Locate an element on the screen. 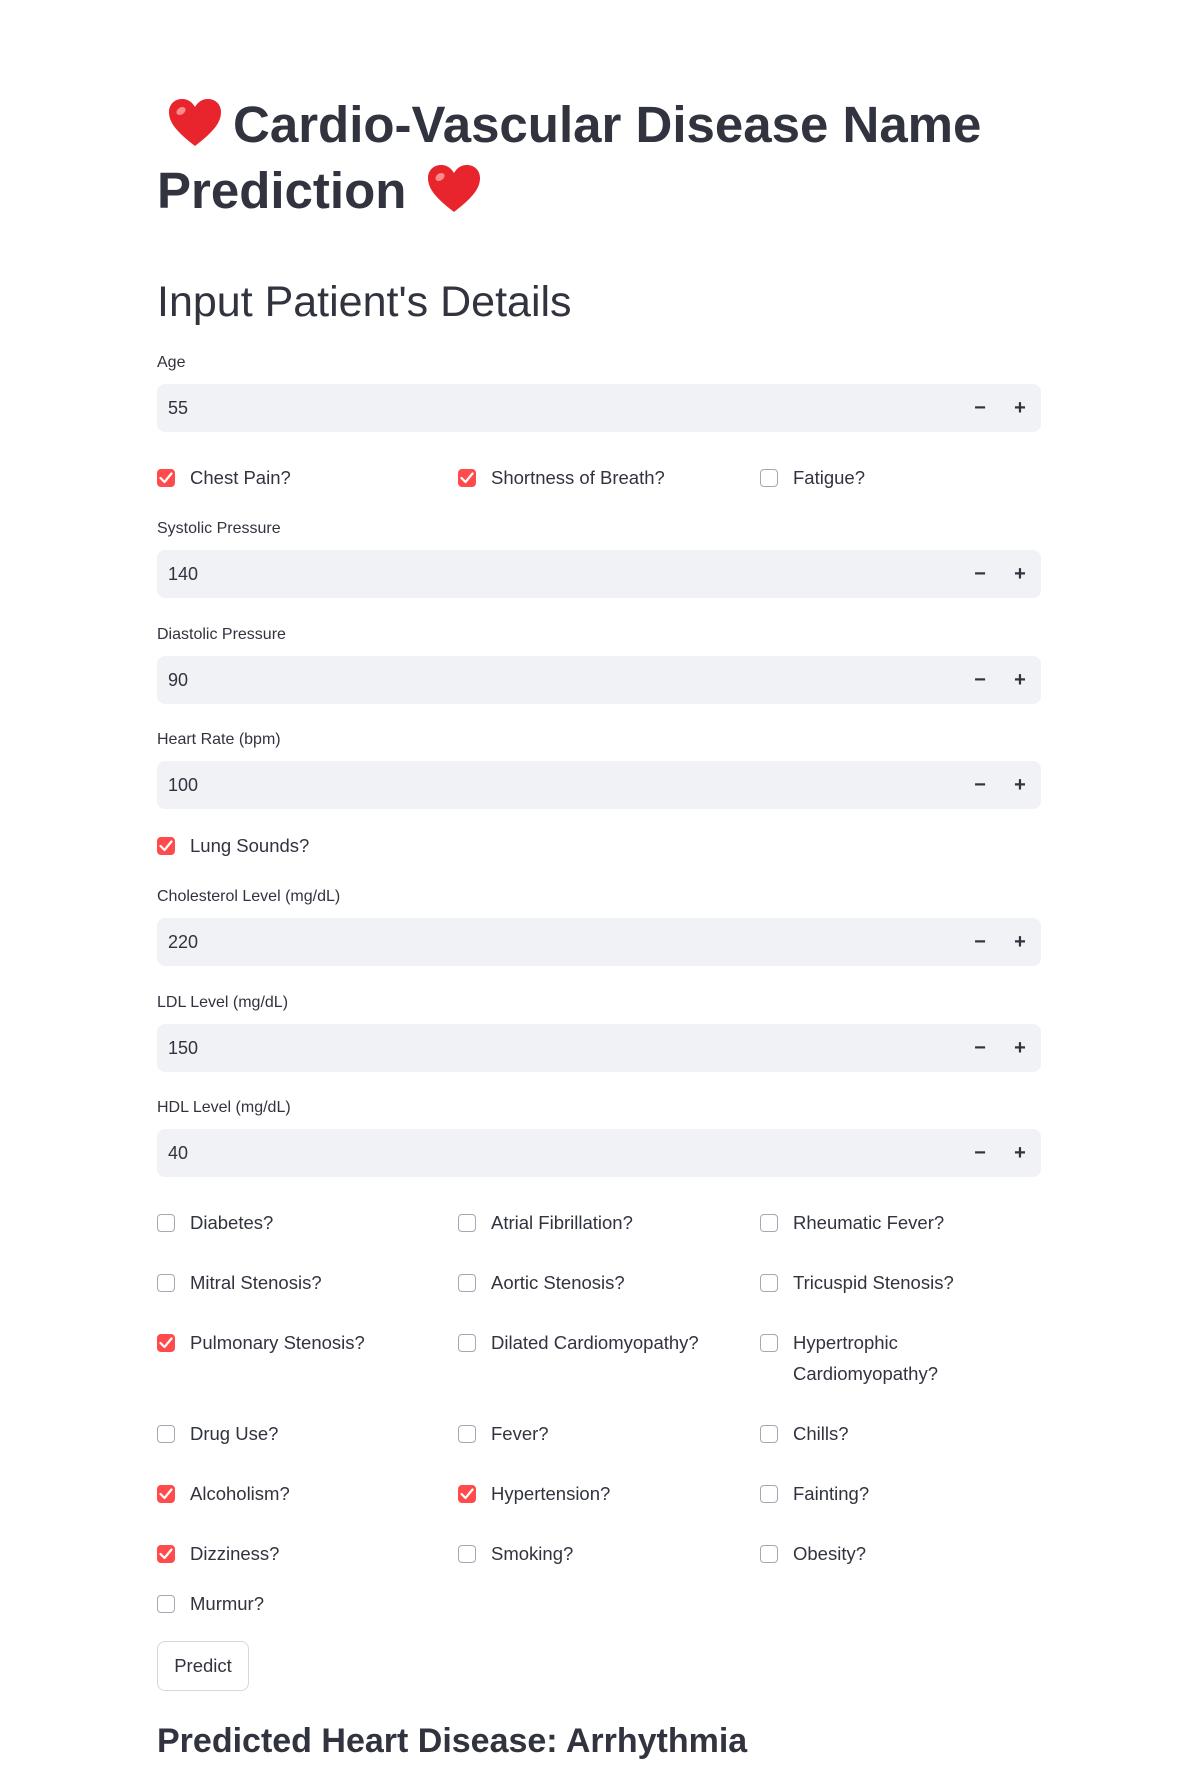 The width and height of the screenshot is (1201, 1780). age-decrement-button: − is located at coordinates (980, 408).